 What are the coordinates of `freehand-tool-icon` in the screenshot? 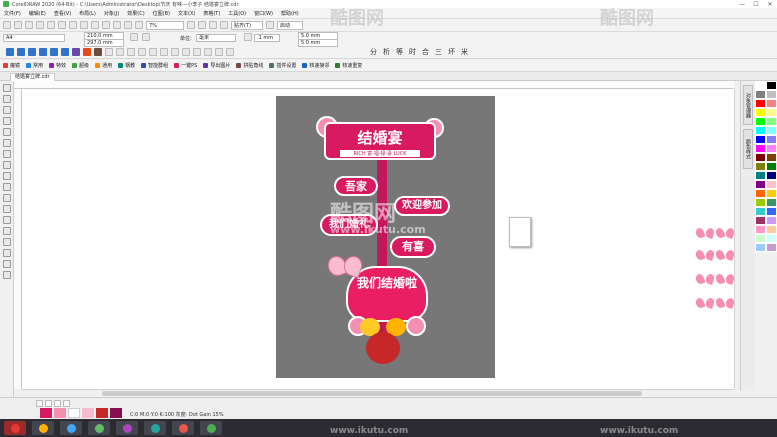 It's located at (6, 132).